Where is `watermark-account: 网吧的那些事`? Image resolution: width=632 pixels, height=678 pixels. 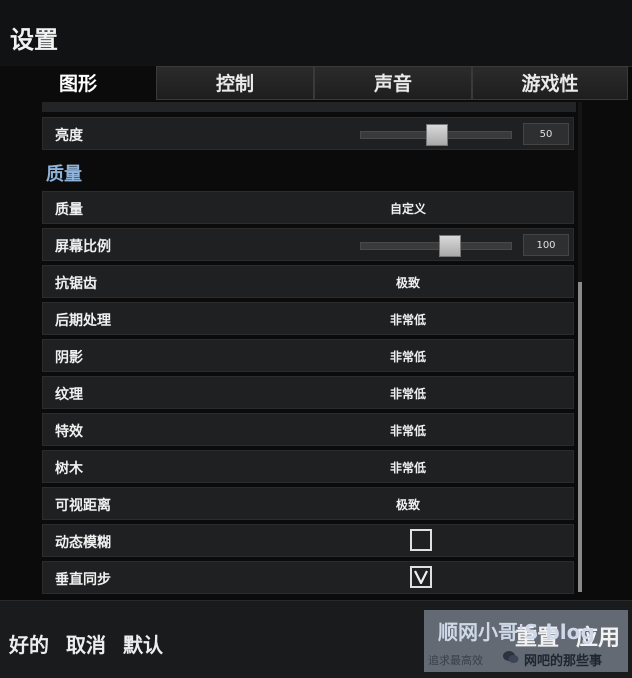 watermark-account: 网吧的那些事 is located at coordinates (563, 661).